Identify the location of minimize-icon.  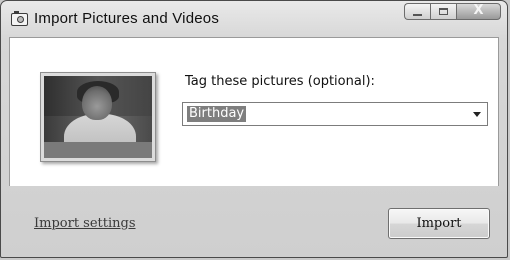
(417, 15).